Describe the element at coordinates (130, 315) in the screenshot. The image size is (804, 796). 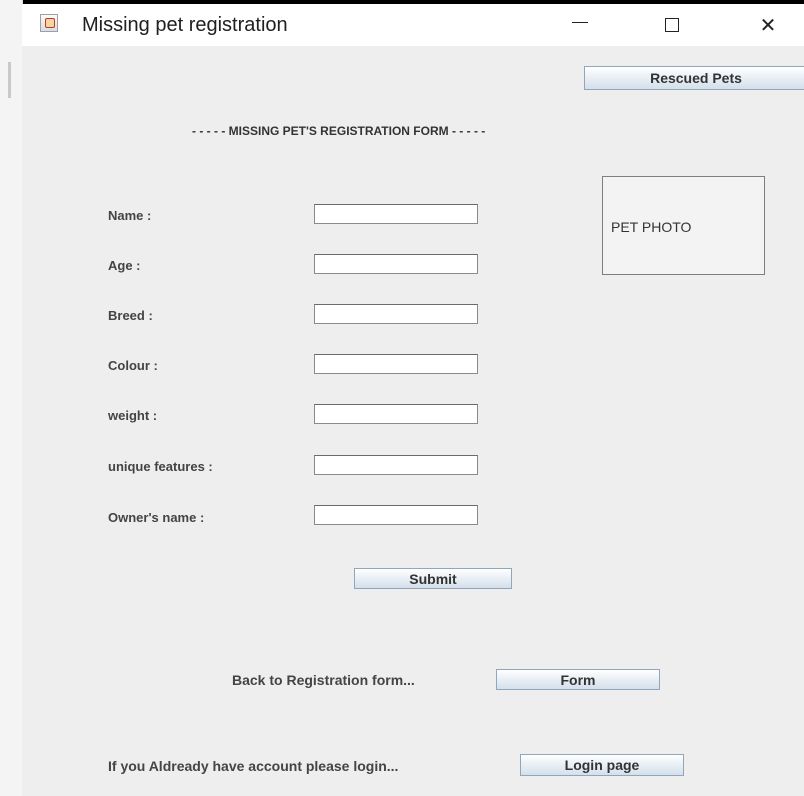
I see `breed-label: Breed :` at that location.